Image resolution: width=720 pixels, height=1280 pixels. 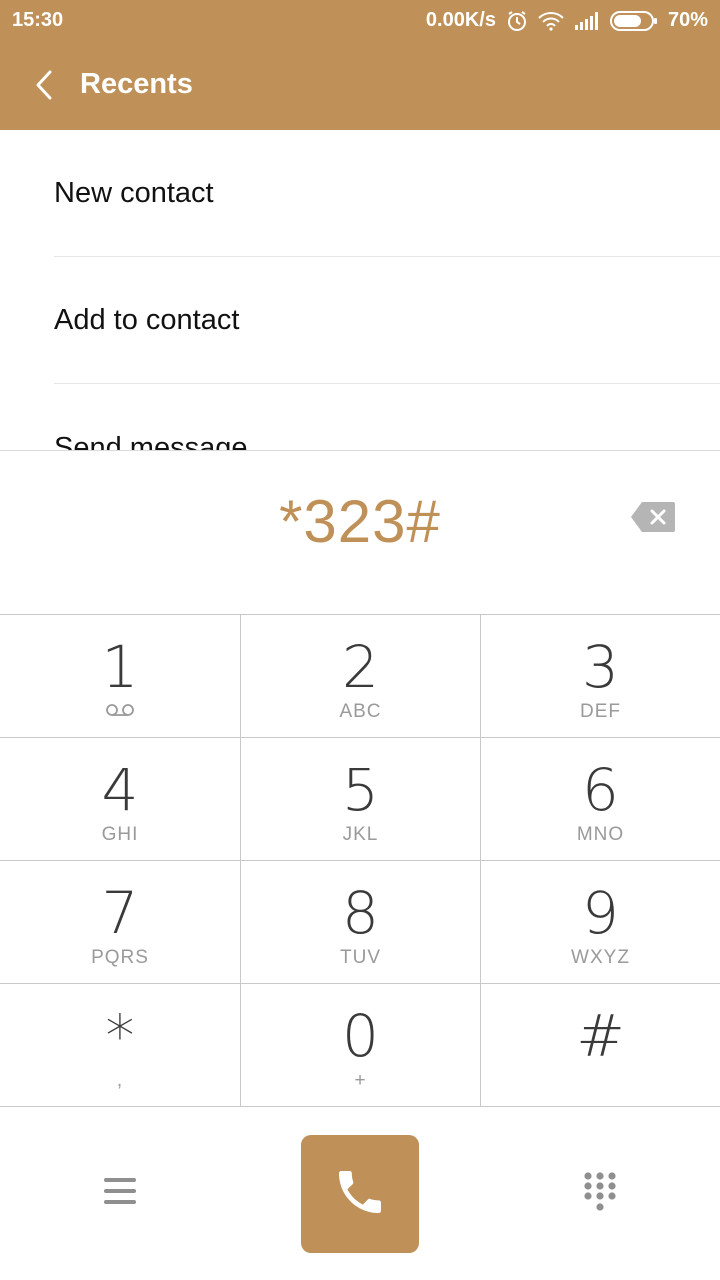 What do you see at coordinates (687, 20) in the screenshot?
I see `battery-level: 70%` at bounding box center [687, 20].